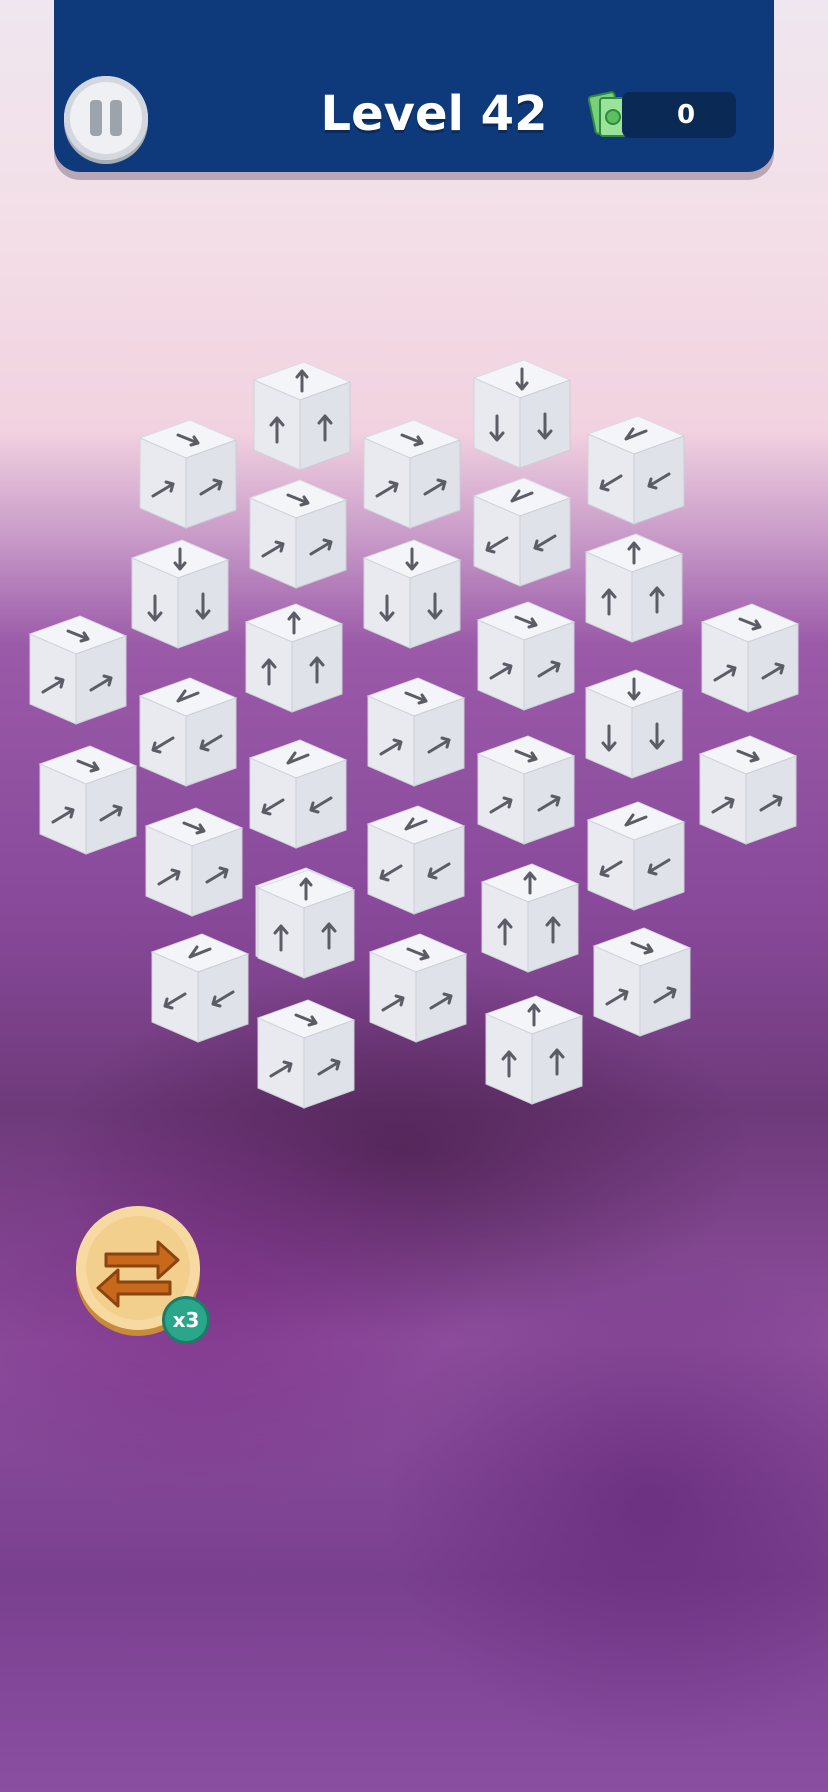  What do you see at coordinates (434, 114) in the screenshot?
I see `level-title: Level 42` at bounding box center [434, 114].